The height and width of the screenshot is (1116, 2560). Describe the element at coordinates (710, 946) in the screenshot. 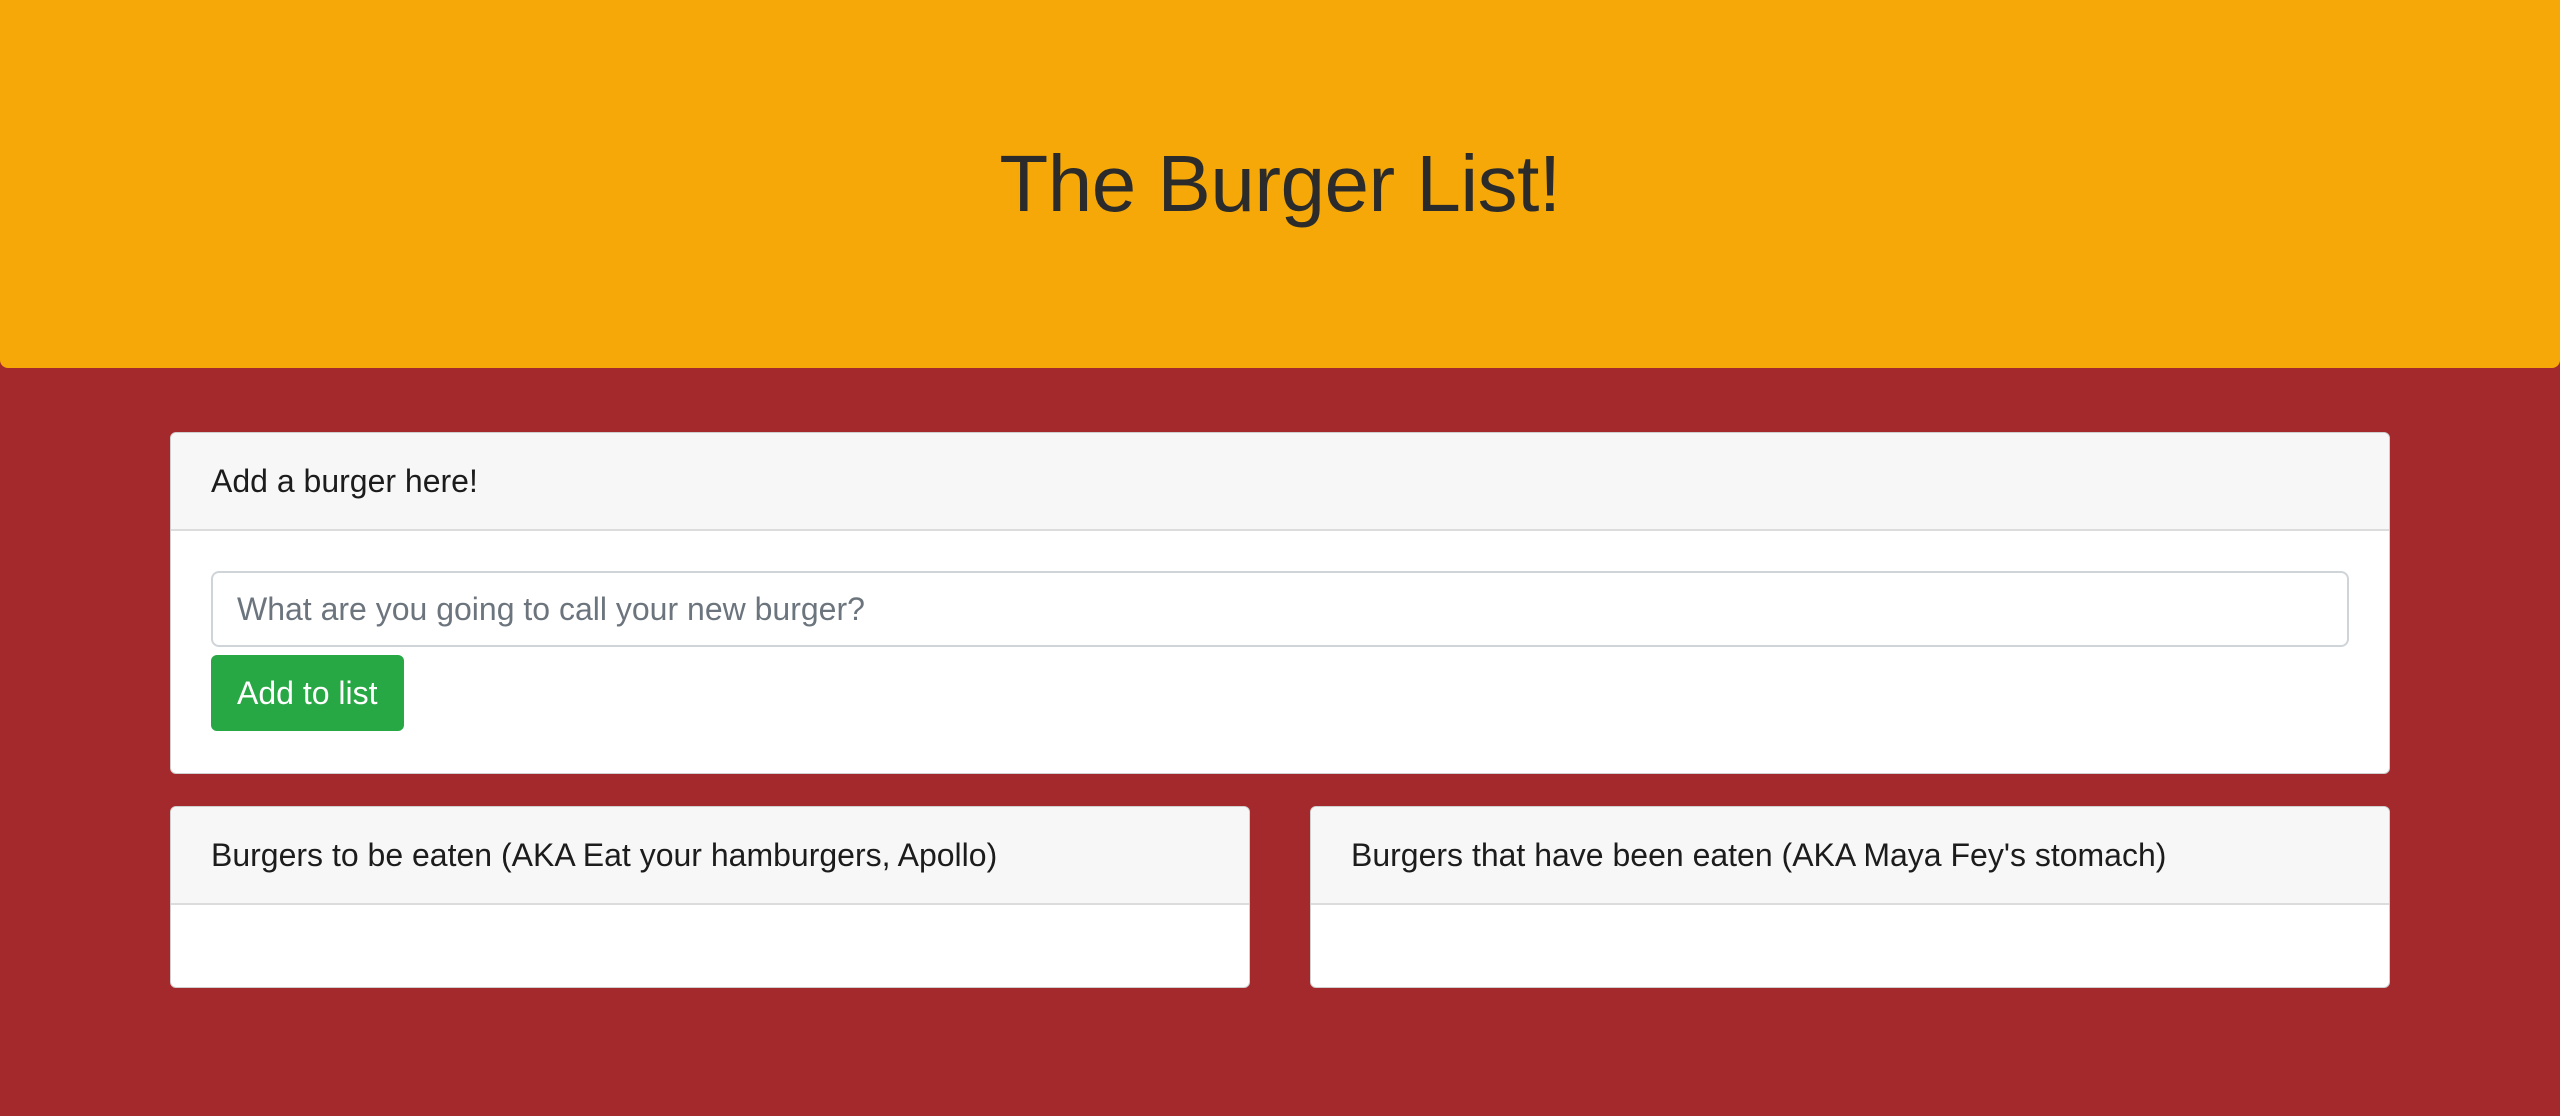

I see `uneaten-burgers-list` at that location.